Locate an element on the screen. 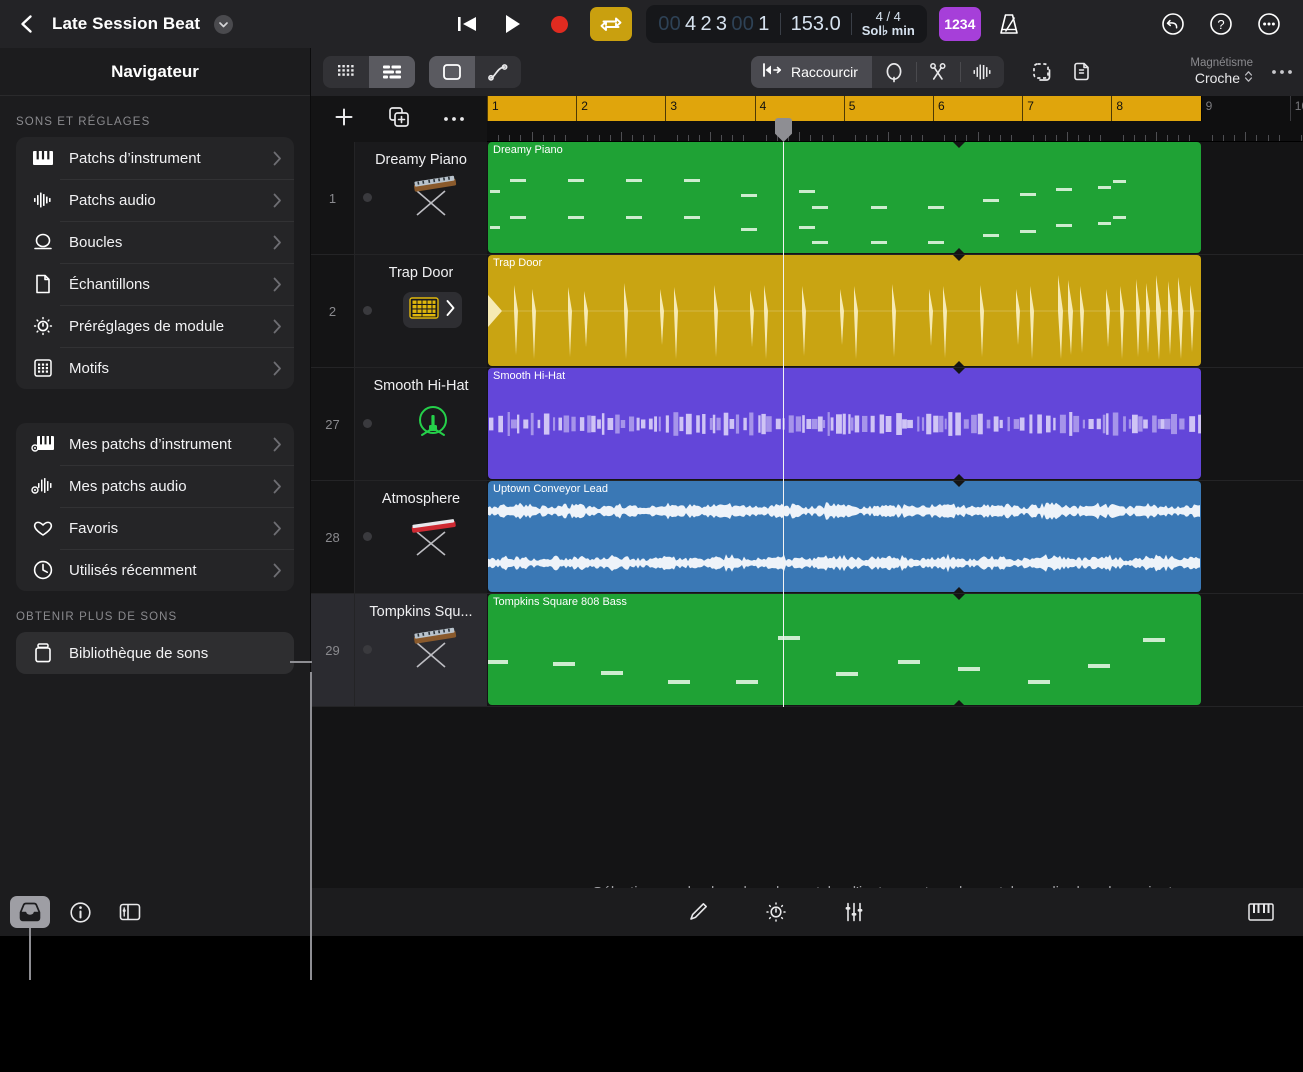 The height and width of the screenshot is (1072, 1303). timeline-ruler: 1 2 3 4 5 6 7 8 9 10 is located at coordinates (895, 119).